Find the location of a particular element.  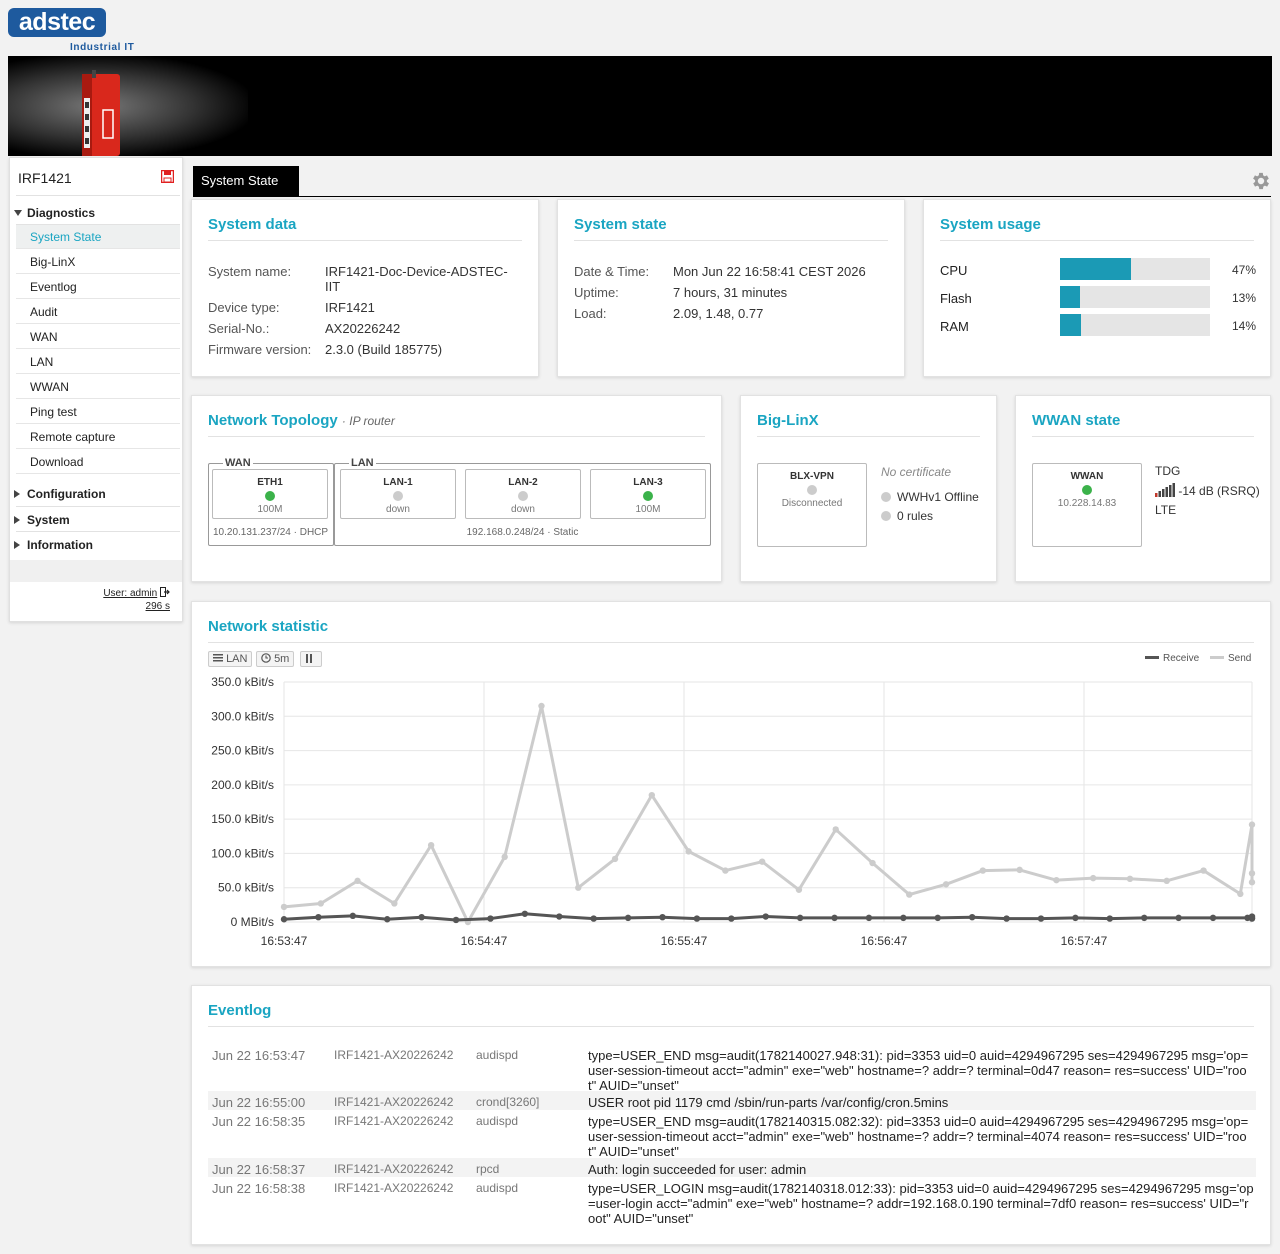

tab-system-state: System State is located at coordinates (246, 181).